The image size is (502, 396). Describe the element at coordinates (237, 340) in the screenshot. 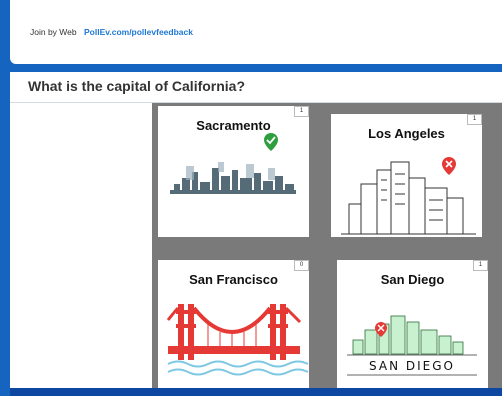

I see `golden-gate-bridge-image` at that location.